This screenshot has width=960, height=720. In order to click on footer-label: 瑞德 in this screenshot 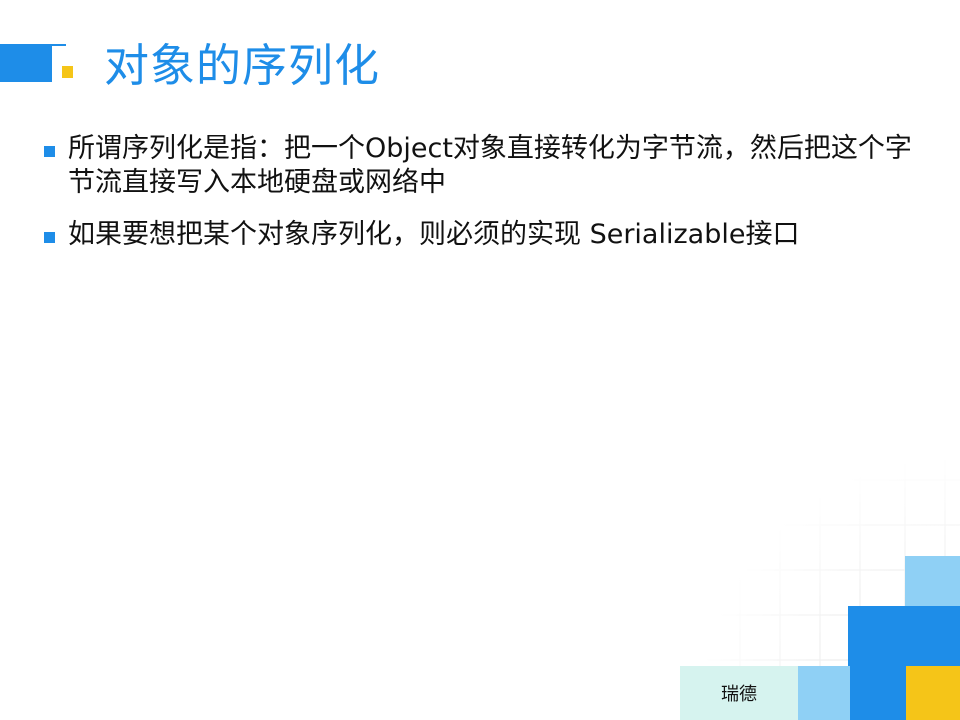, I will do `click(739, 694)`.